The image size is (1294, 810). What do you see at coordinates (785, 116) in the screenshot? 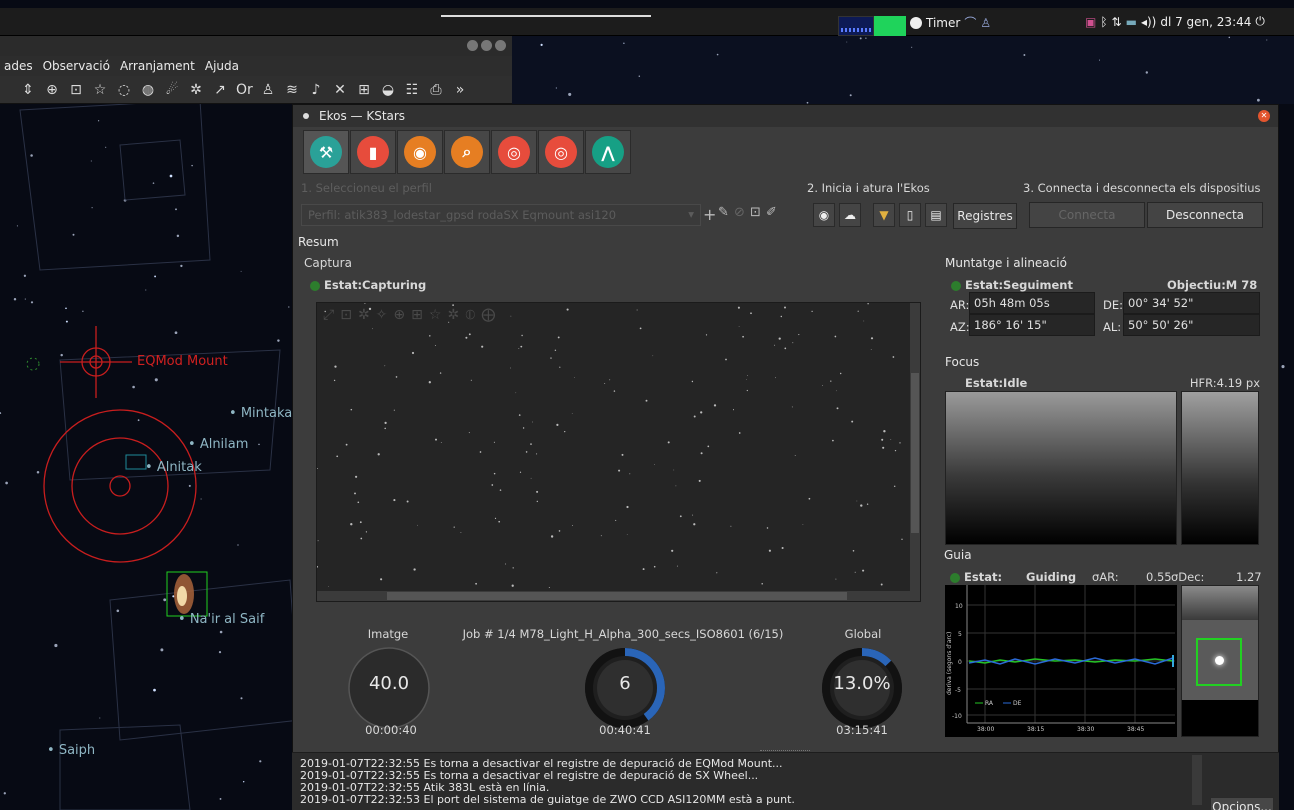
I see `ekos-titlebar: Ekos — KStars ✕` at bounding box center [785, 116].